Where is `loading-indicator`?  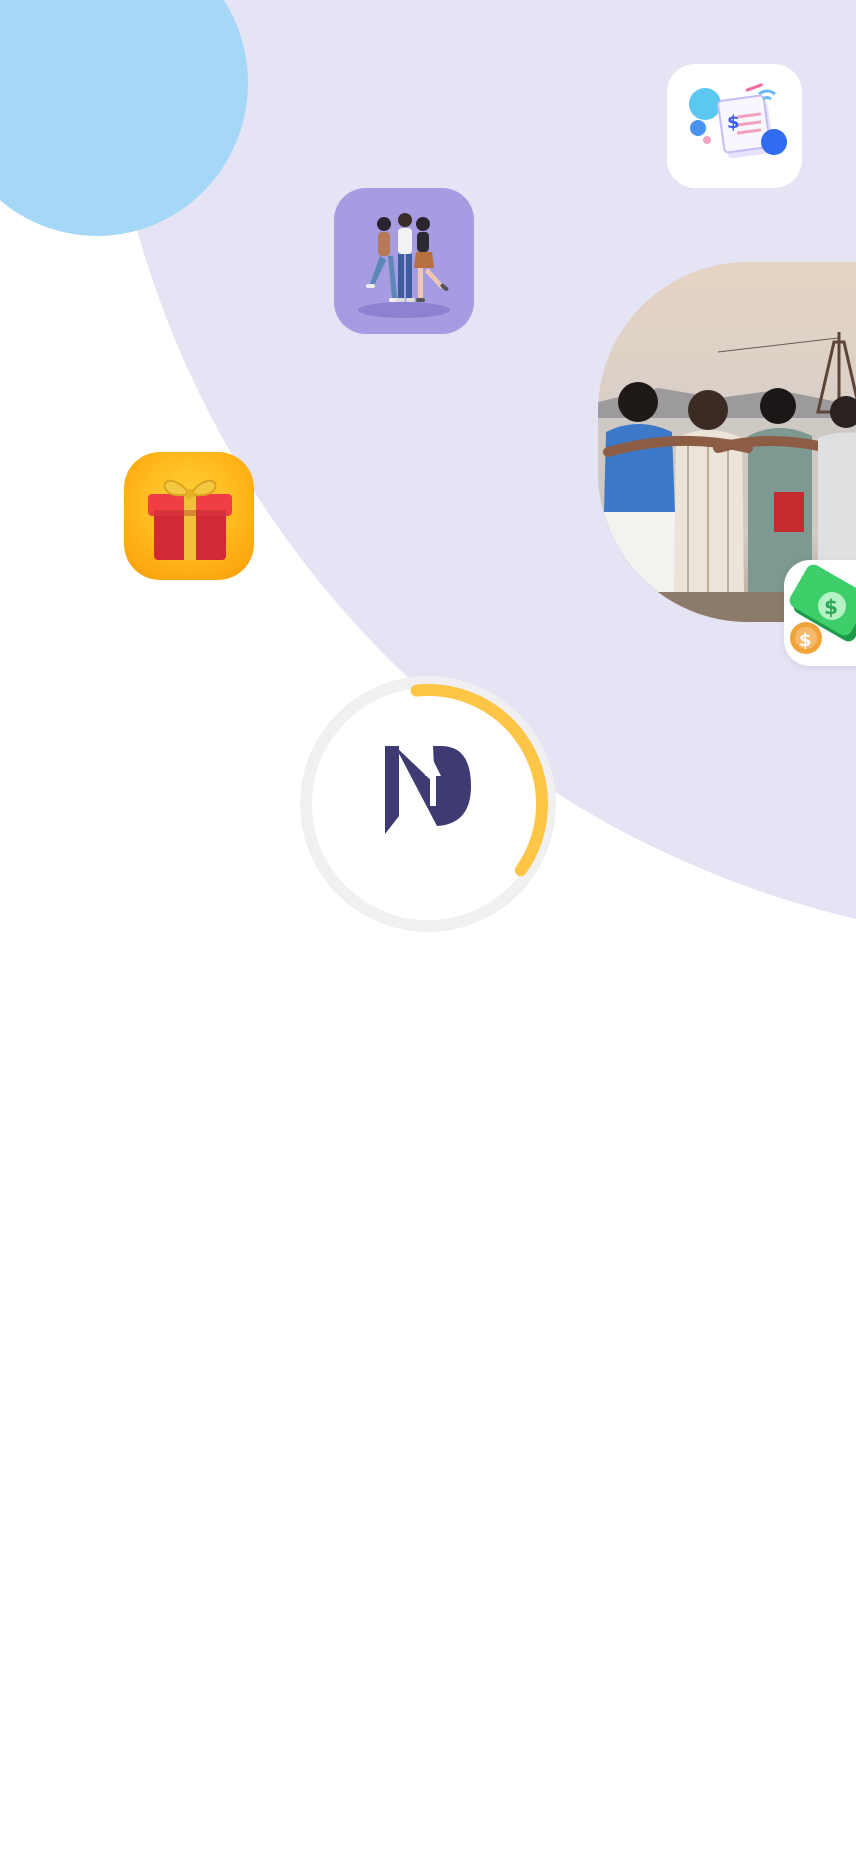 loading-indicator is located at coordinates (428, 804).